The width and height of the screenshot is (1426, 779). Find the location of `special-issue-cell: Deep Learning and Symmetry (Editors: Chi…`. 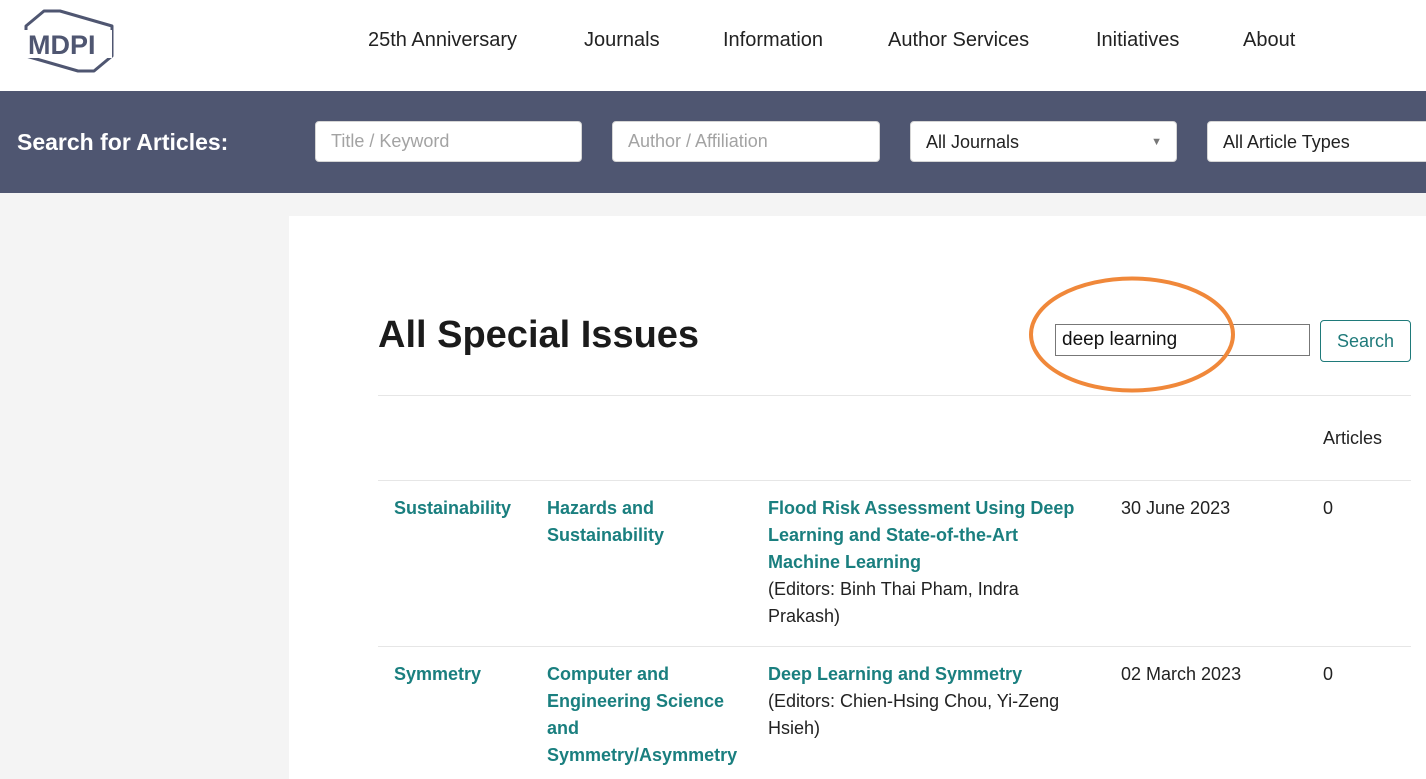

special-issue-cell: Deep Learning and Symmetry (Editors: Chi… is located at coordinates (928, 701).